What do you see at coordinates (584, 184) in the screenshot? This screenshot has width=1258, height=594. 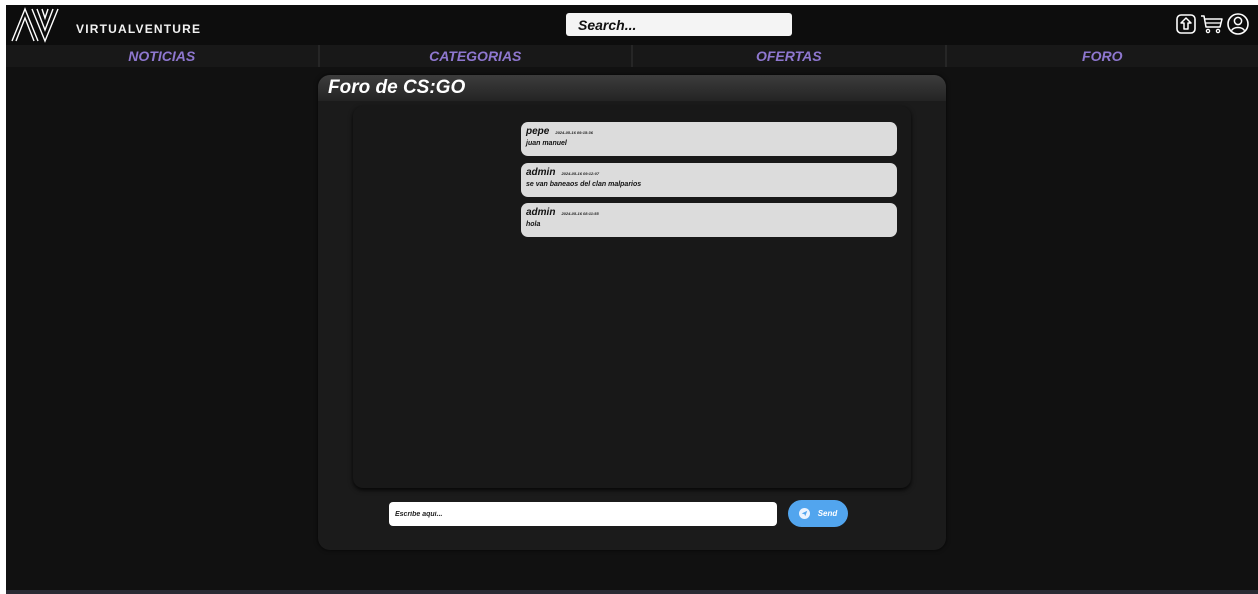 I see `message-text: se van baneaos del clan malparios` at bounding box center [584, 184].